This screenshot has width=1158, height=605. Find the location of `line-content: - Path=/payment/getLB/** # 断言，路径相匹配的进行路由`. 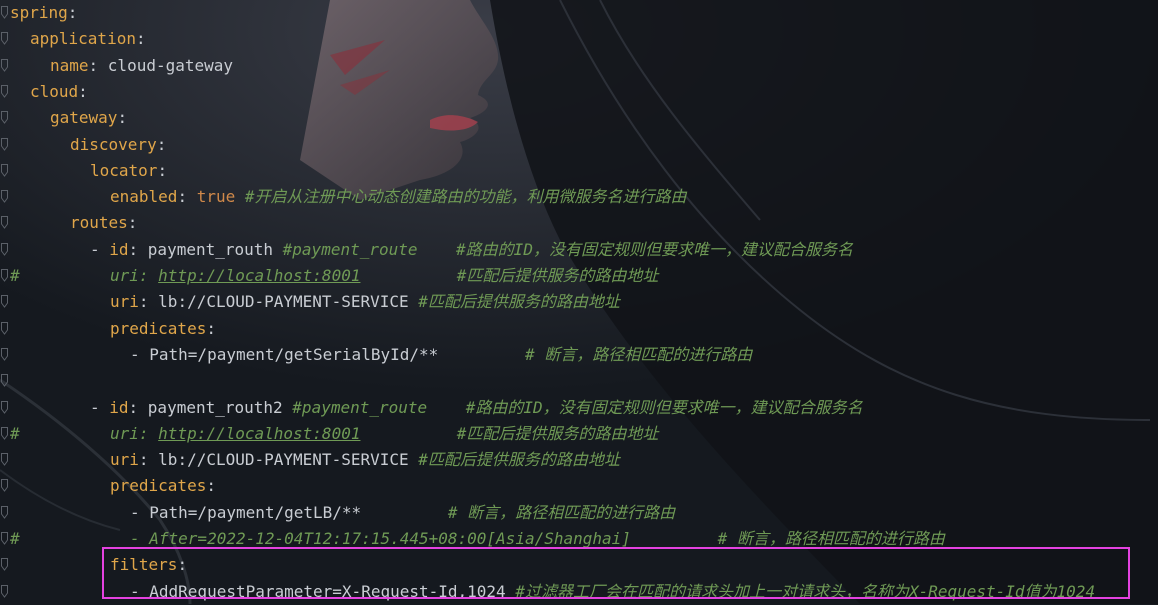

line-content: - Path=/payment/getLB/** # 断言，路径相匹配的进行路由 is located at coordinates (402, 513).